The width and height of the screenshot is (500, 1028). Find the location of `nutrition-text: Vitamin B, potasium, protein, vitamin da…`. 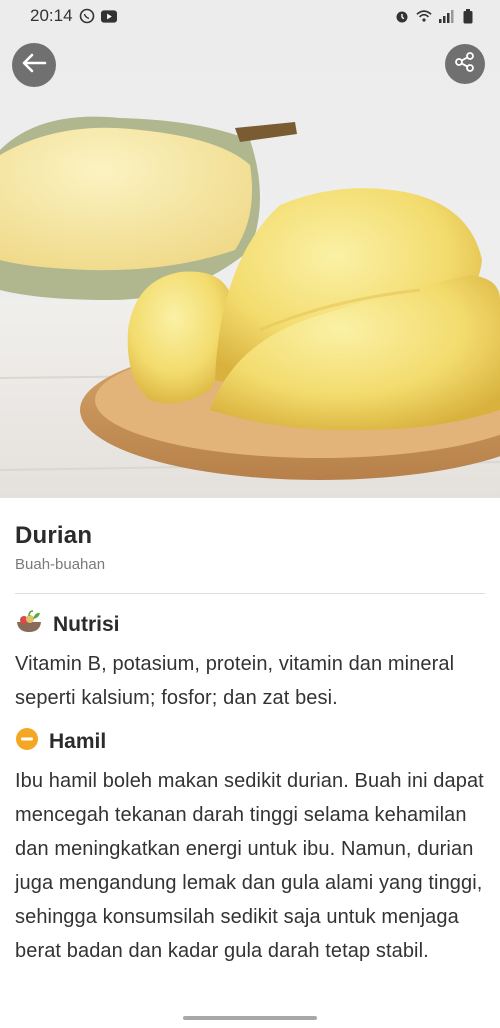

nutrition-text: Vitamin B, potasium, protein, vitamin da… is located at coordinates (235, 681).